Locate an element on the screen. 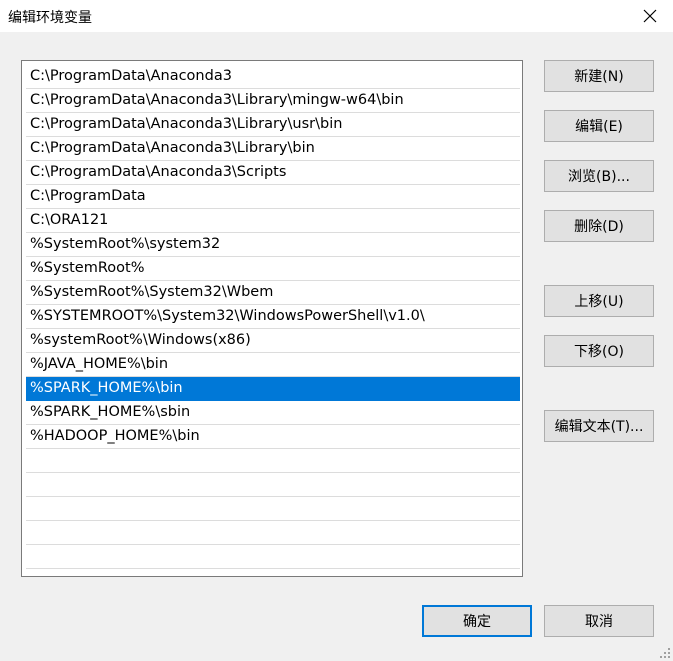 The height and width of the screenshot is (661, 673). list-item: C:\ProgramData is located at coordinates (273, 197).